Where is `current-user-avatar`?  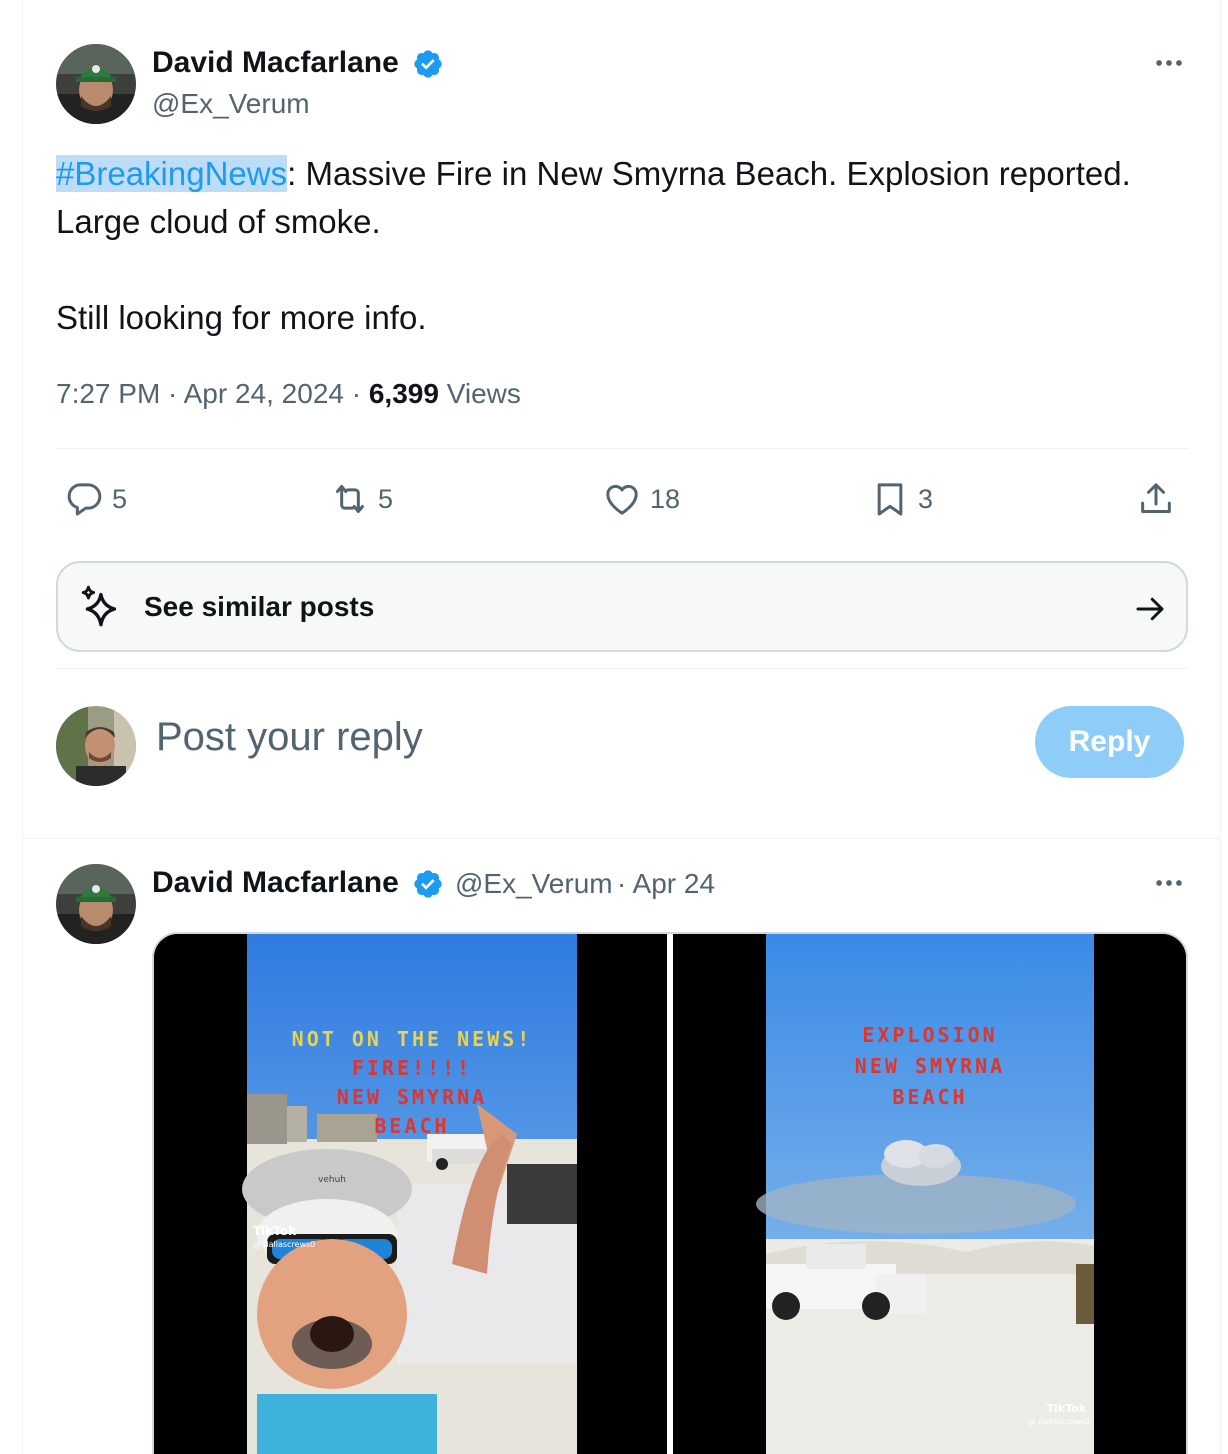 current-user-avatar is located at coordinates (96, 746).